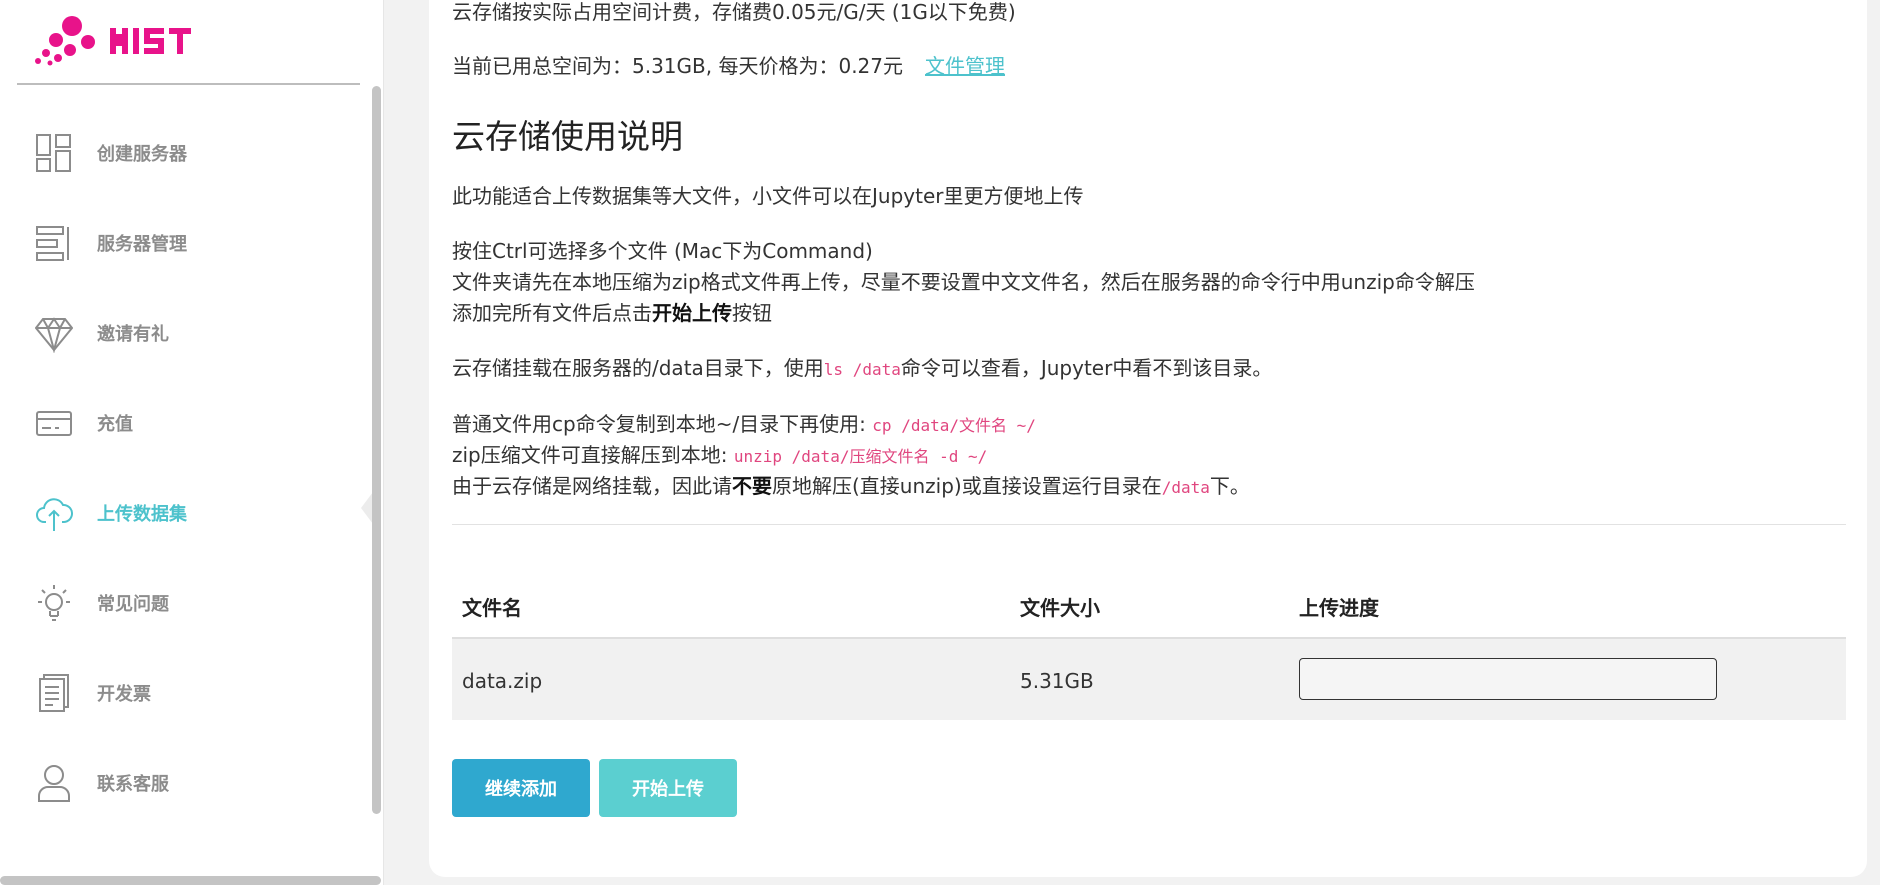 The image size is (1880, 885). I want to click on tip-finish: 添加完所有文件后点击开始上传按钮, so click(612, 313).